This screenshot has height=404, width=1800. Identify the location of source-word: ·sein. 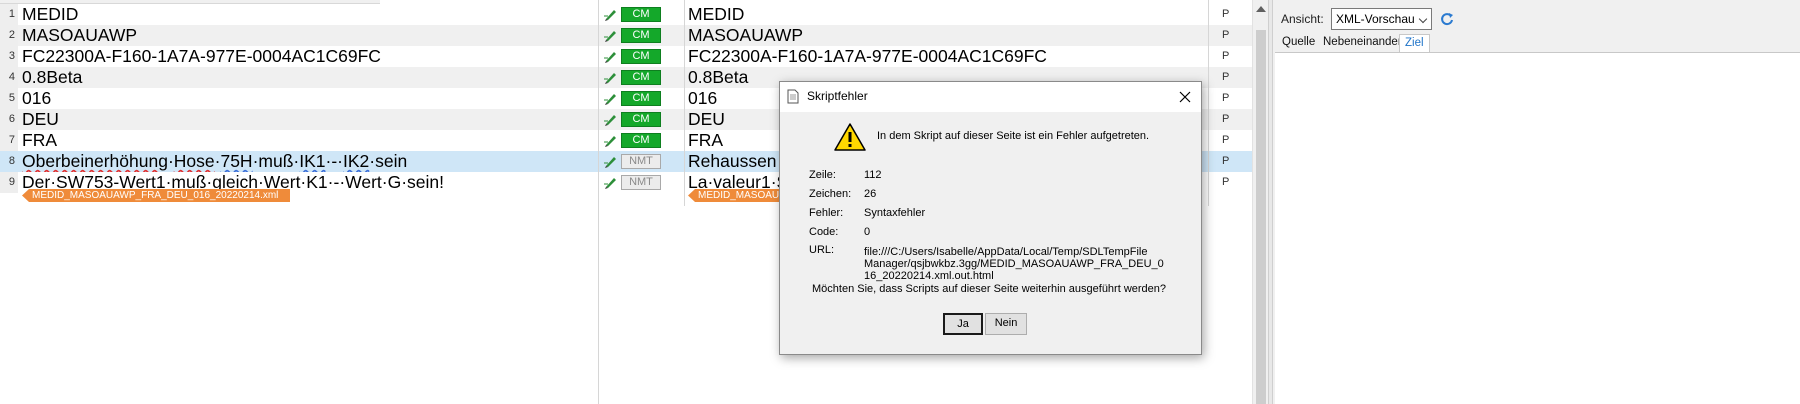
(388, 161).